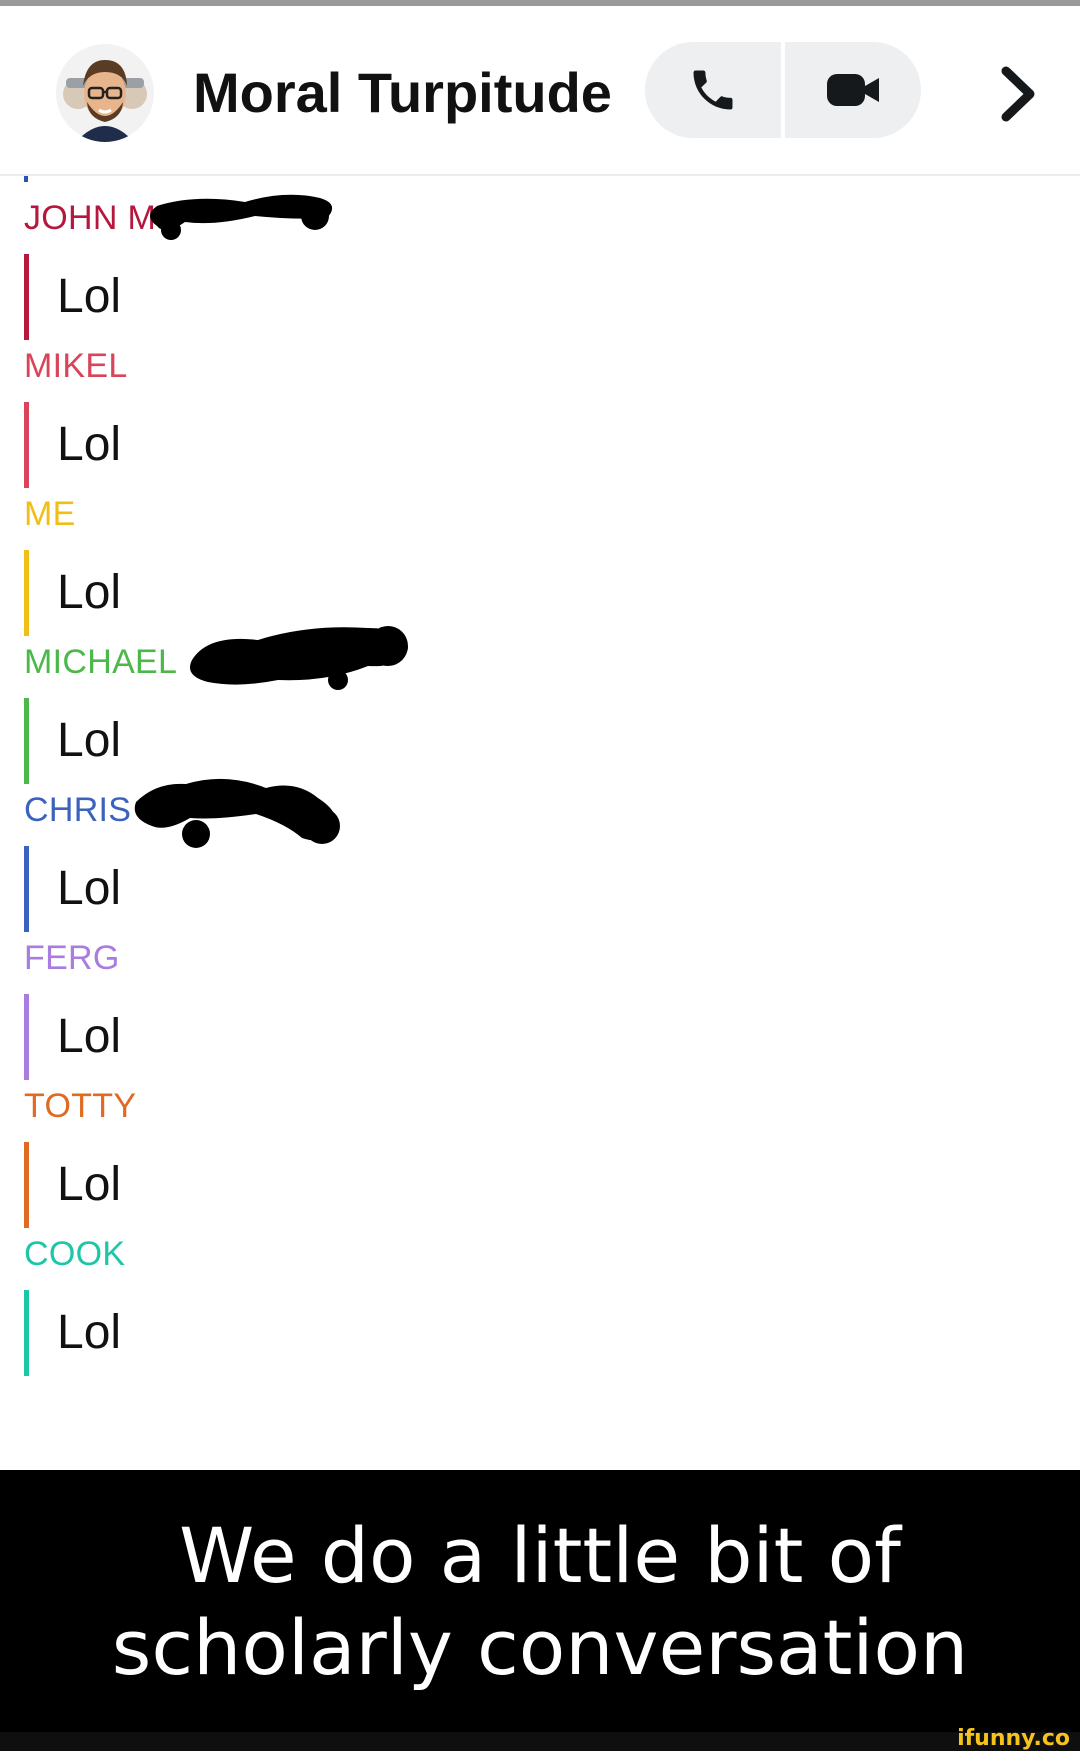  I want to click on message-item: TOTTY Lol, so click(474, 1157).